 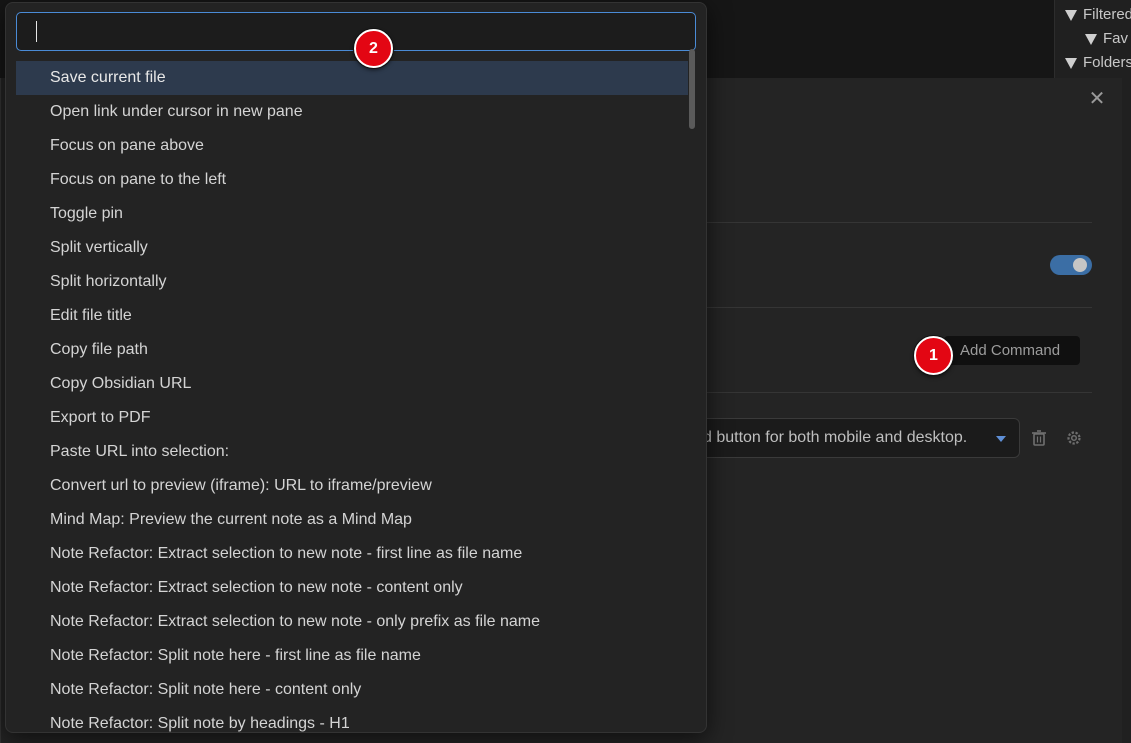 I want to click on step-badge-2: 2, so click(x=373, y=48).